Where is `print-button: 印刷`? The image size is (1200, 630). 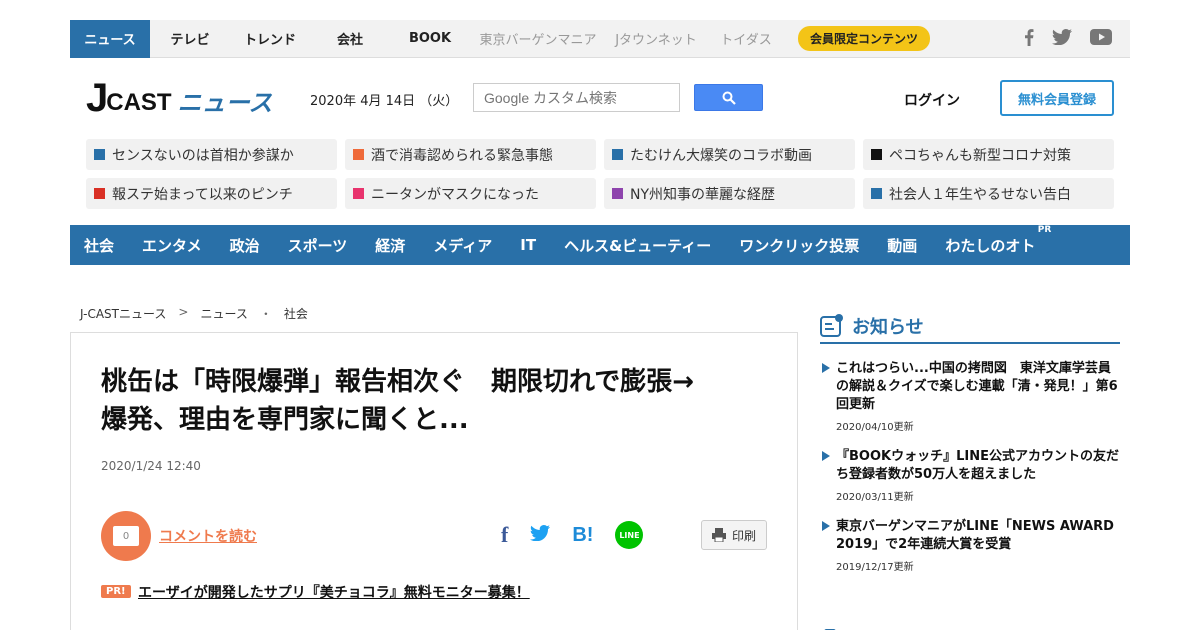
print-button: 印刷 is located at coordinates (734, 535).